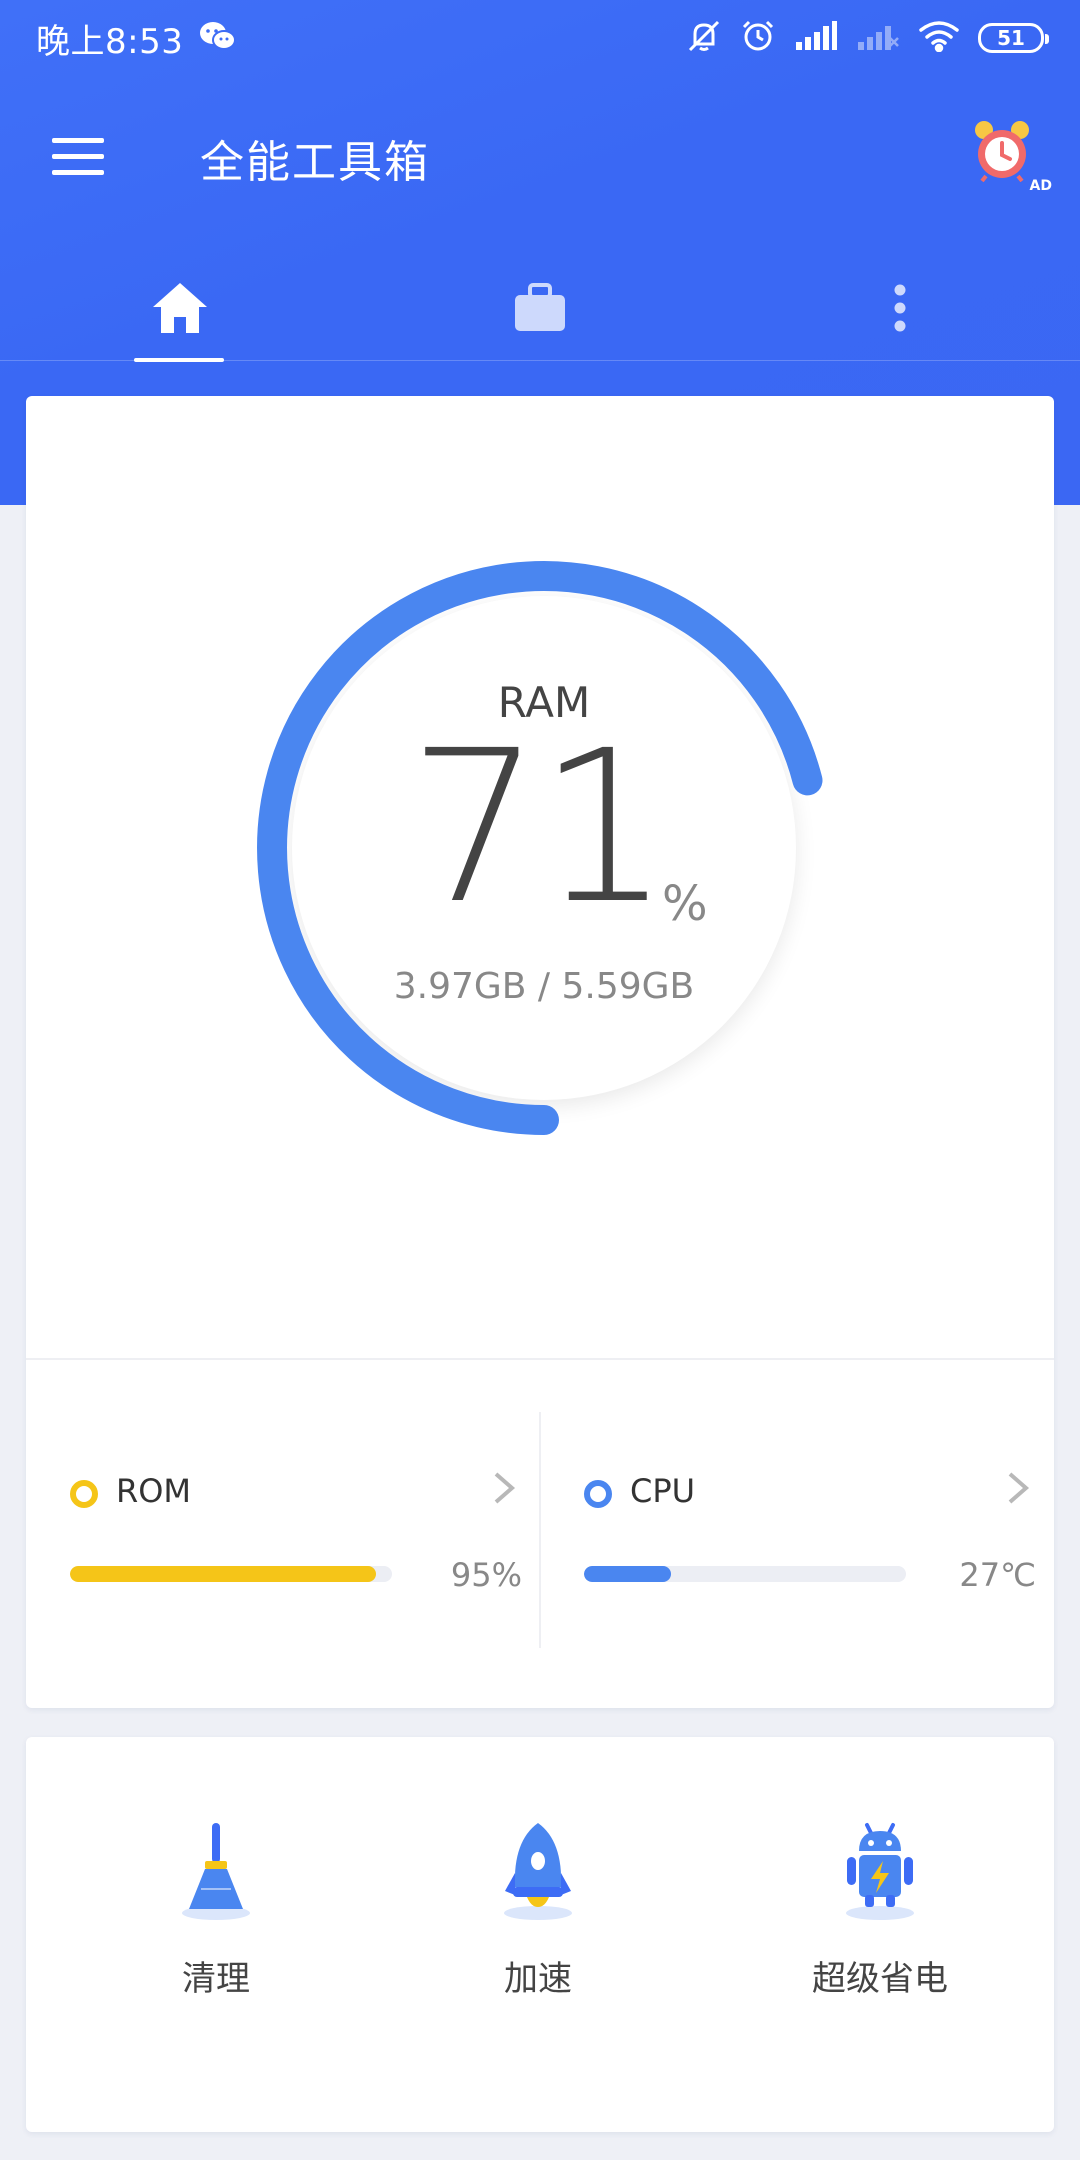  Describe the element at coordinates (880, 1872) in the screenshot. I see `android-battery-icon` at that location.